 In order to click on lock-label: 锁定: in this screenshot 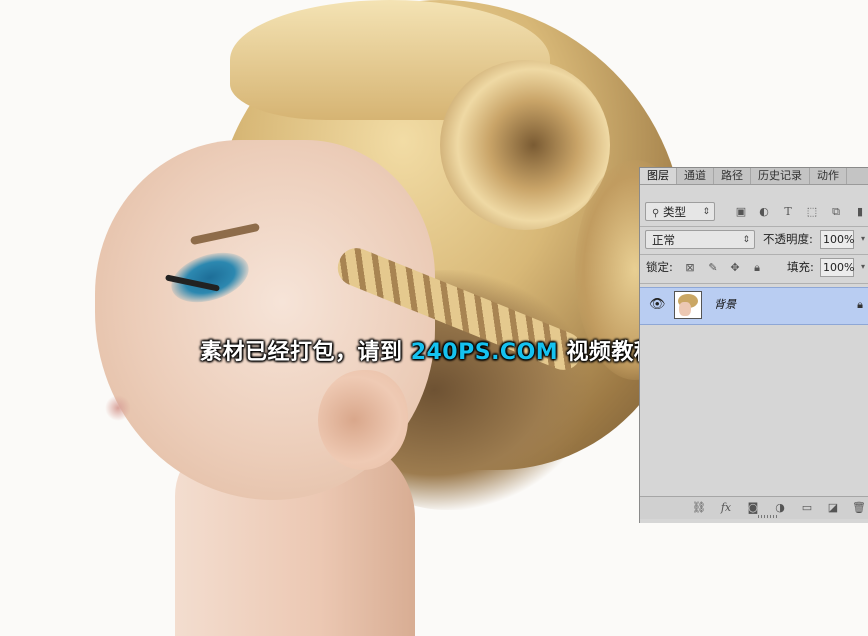, I will do `click(659, 267)`.